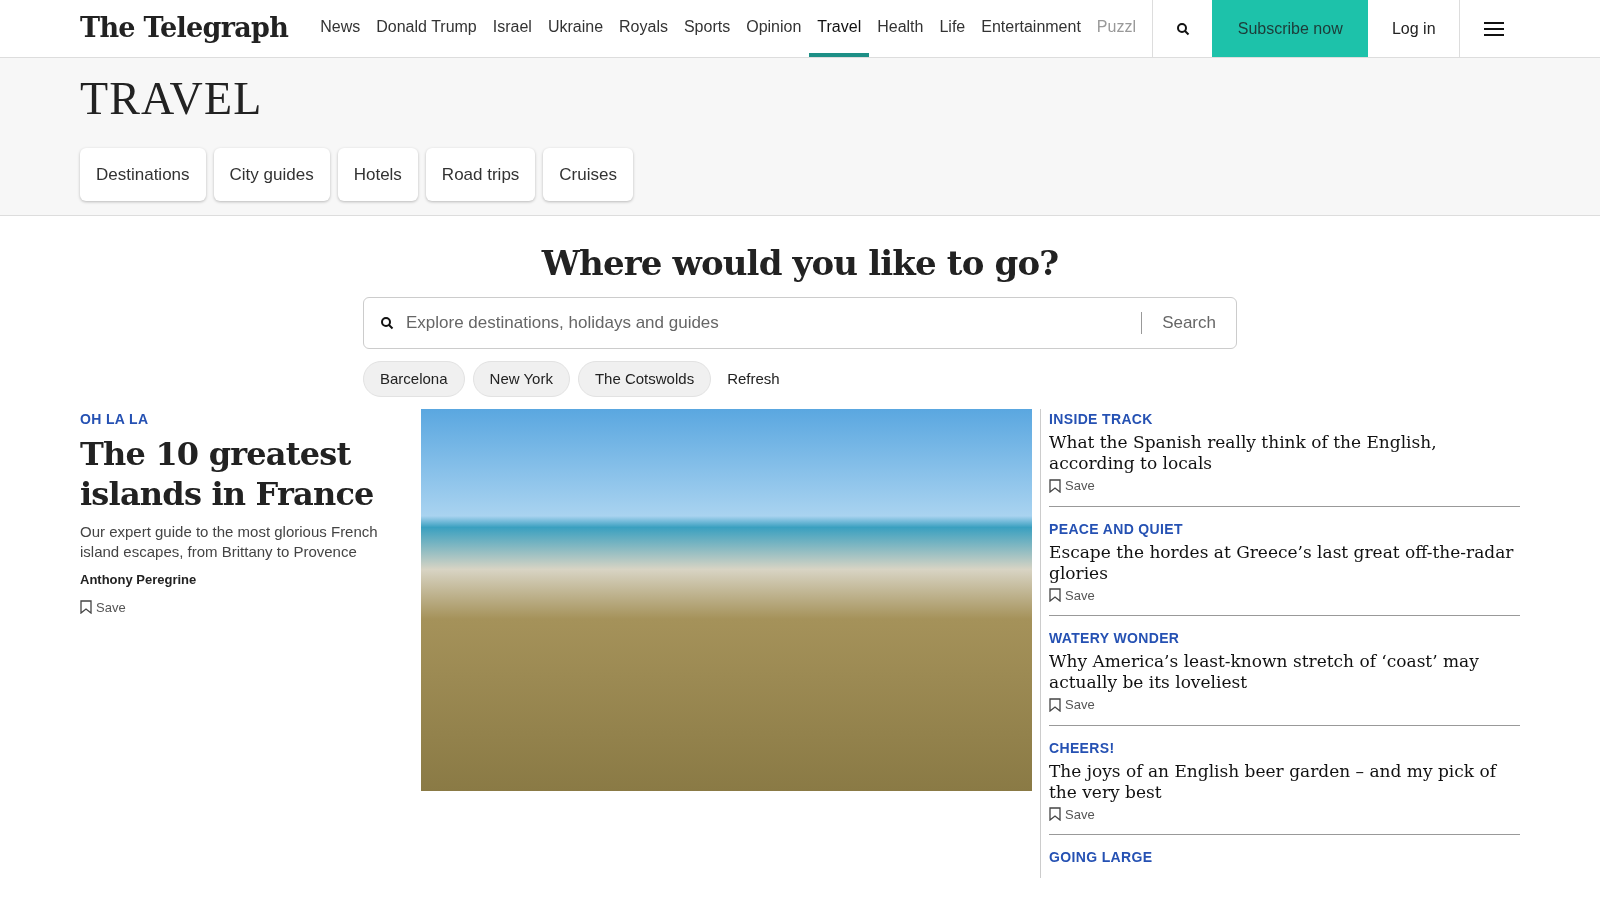  I want to click on nav-link: Life, so click(952, 28).